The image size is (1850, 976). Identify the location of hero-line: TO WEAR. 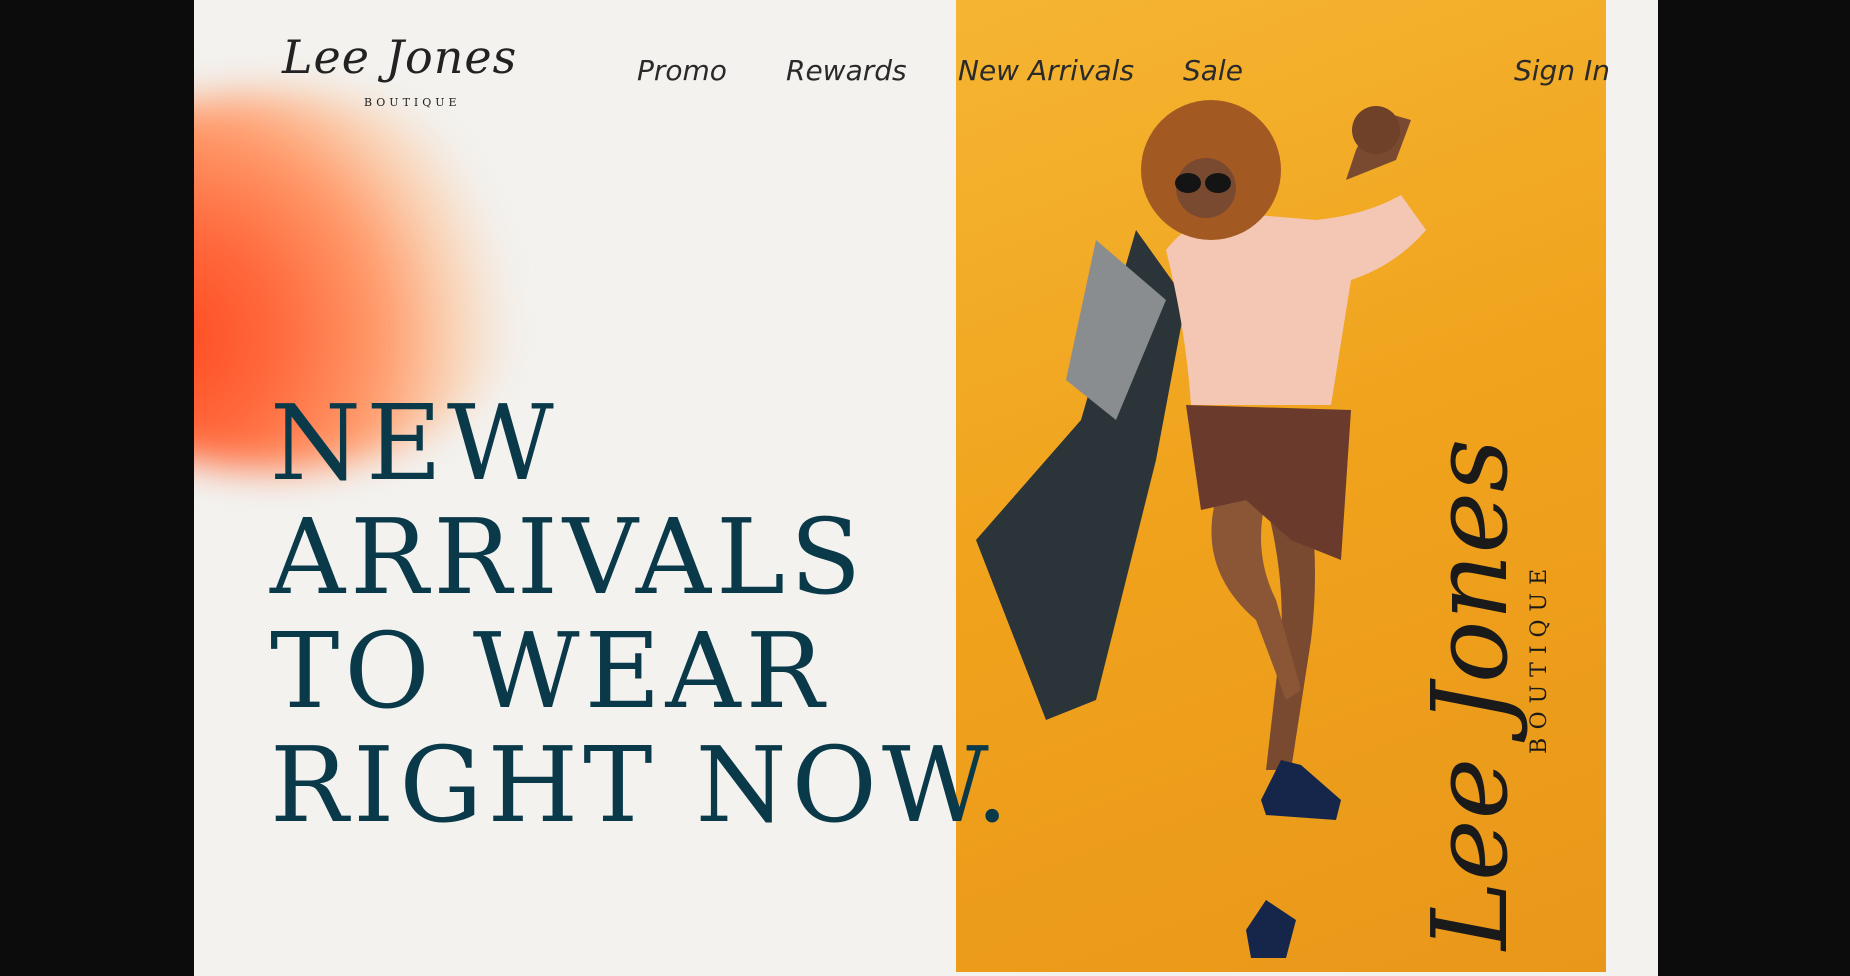
(549, 671).